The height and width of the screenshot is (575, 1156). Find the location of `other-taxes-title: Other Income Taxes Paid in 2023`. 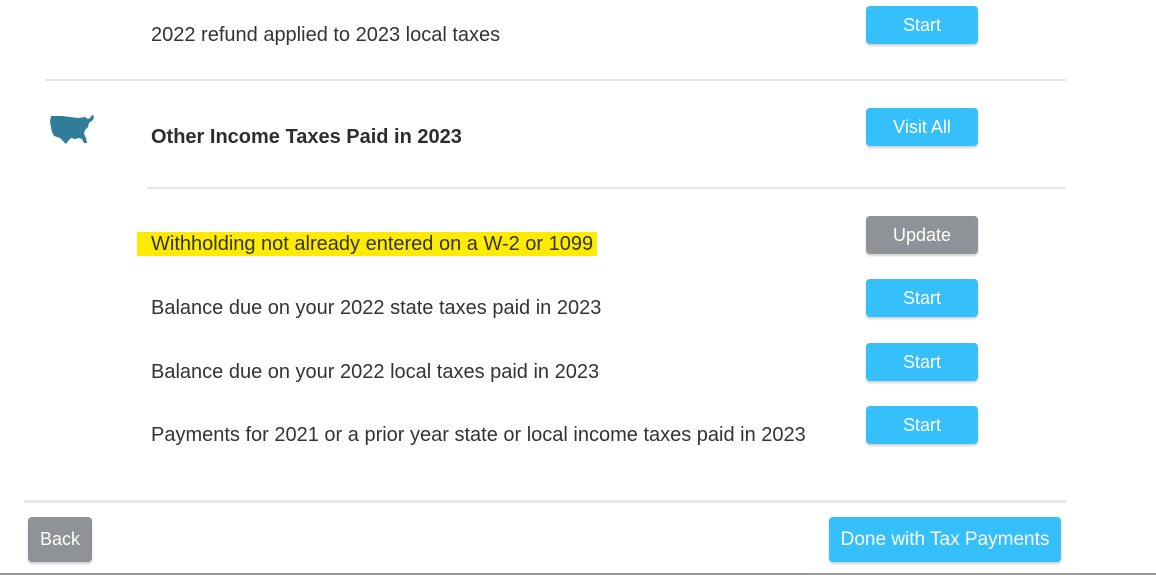

other-taxes-title: Other Income Taxes Paid in 2023 is located at coordinates (306, 137).